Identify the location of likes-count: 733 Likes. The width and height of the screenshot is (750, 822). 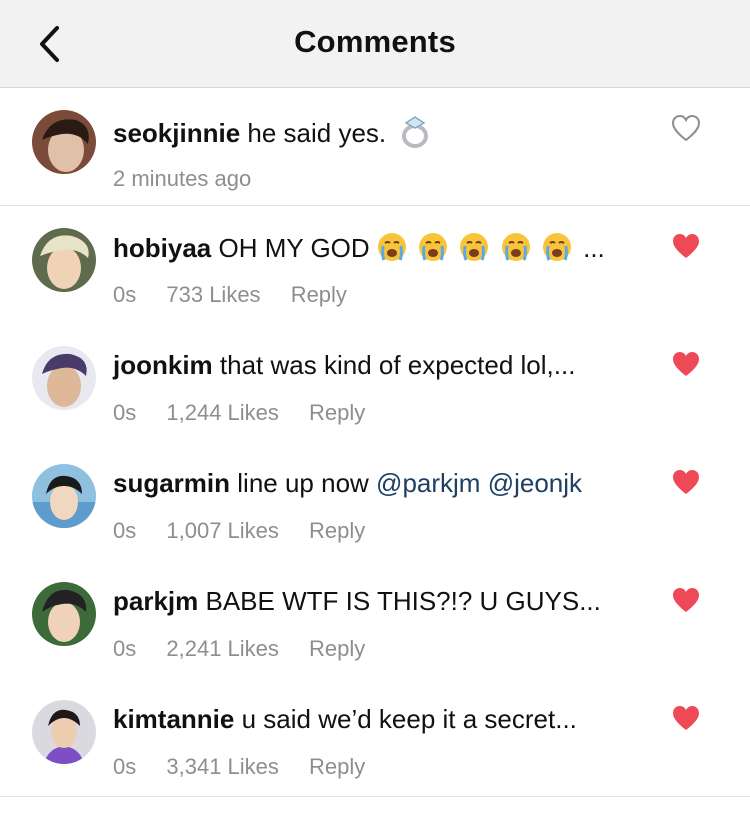
(213, 294).